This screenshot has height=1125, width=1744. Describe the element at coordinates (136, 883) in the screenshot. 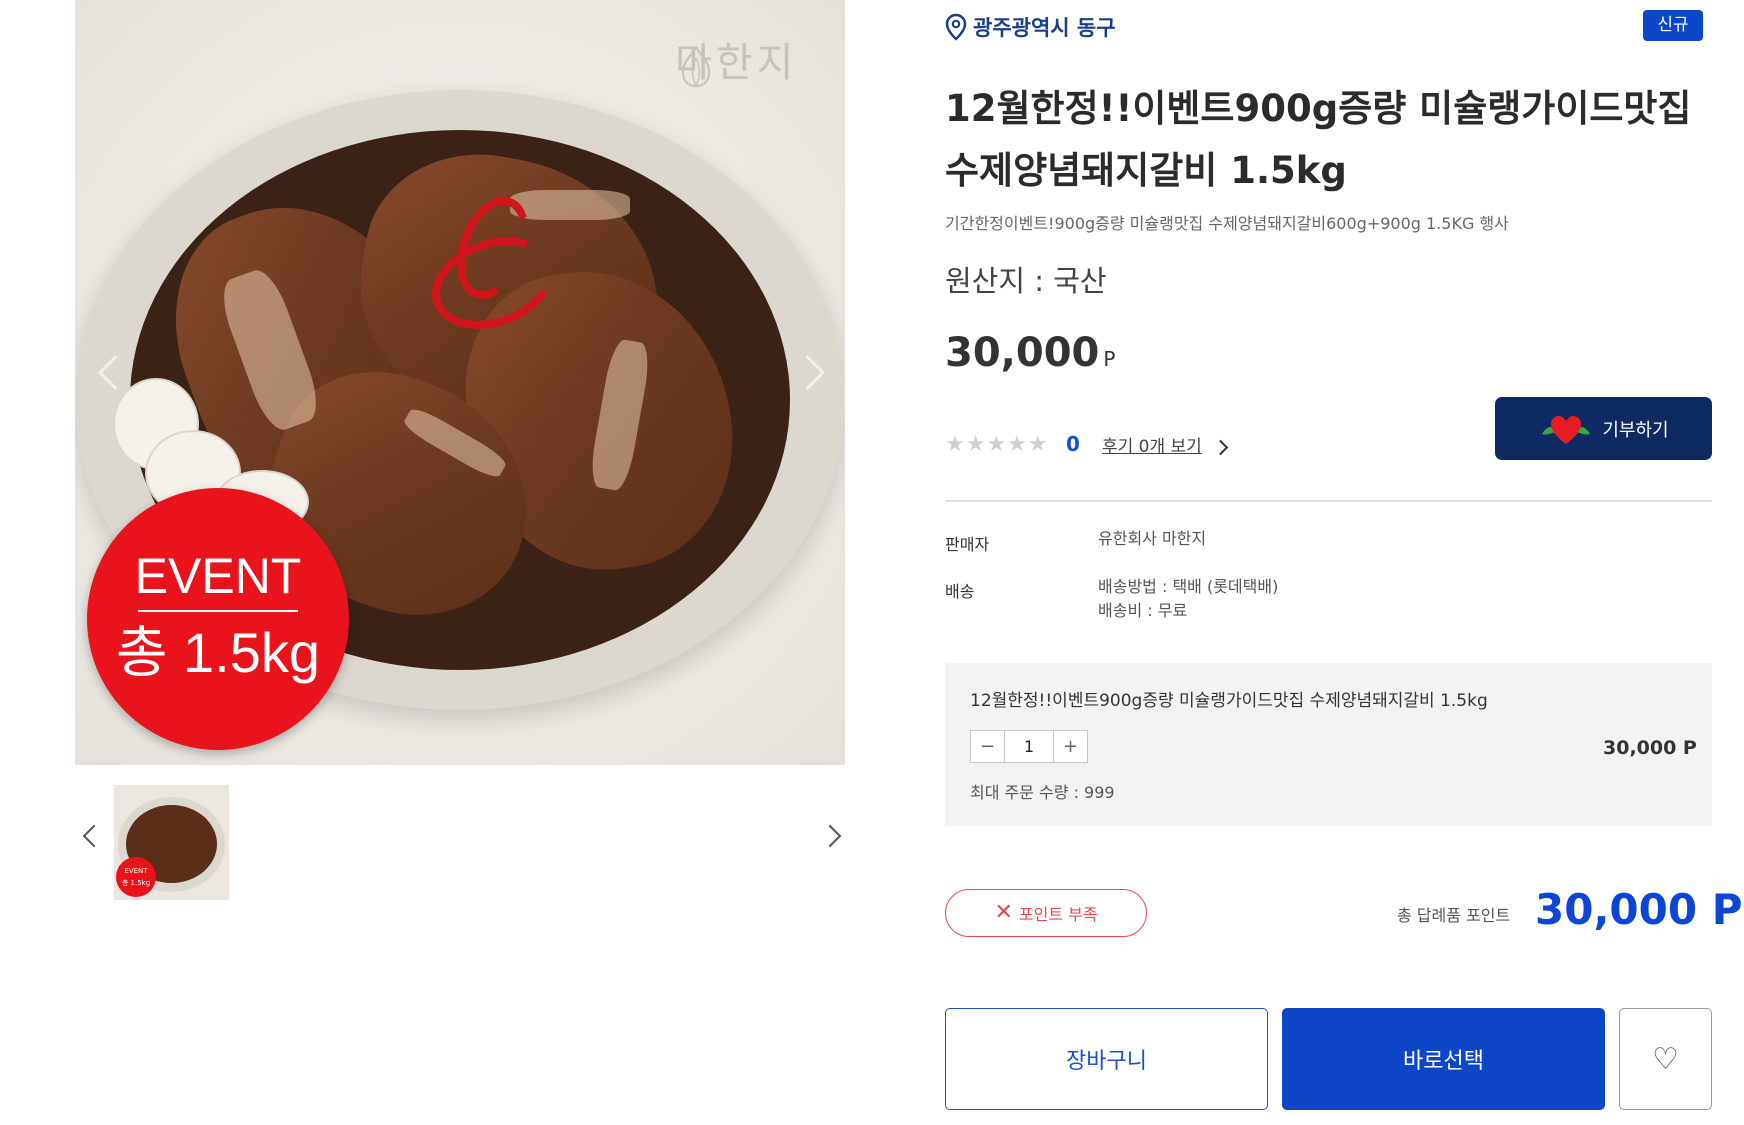

I see `thumbnail-badge-weight: 총 1.5kg` at that location.